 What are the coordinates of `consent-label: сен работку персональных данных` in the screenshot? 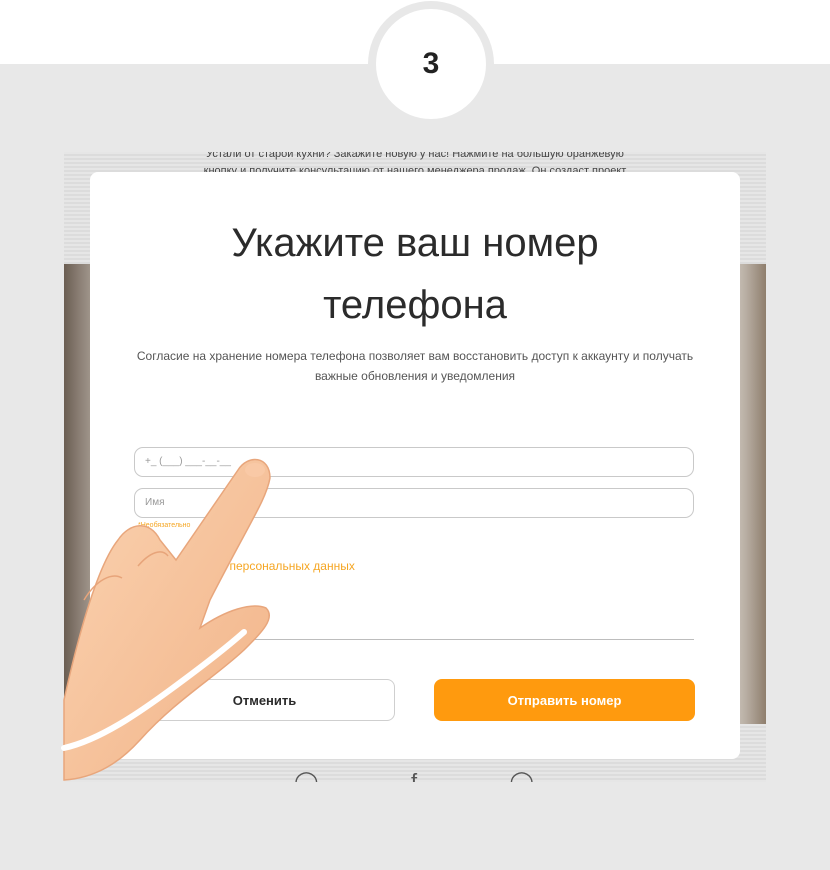 It's located at (257, 566).